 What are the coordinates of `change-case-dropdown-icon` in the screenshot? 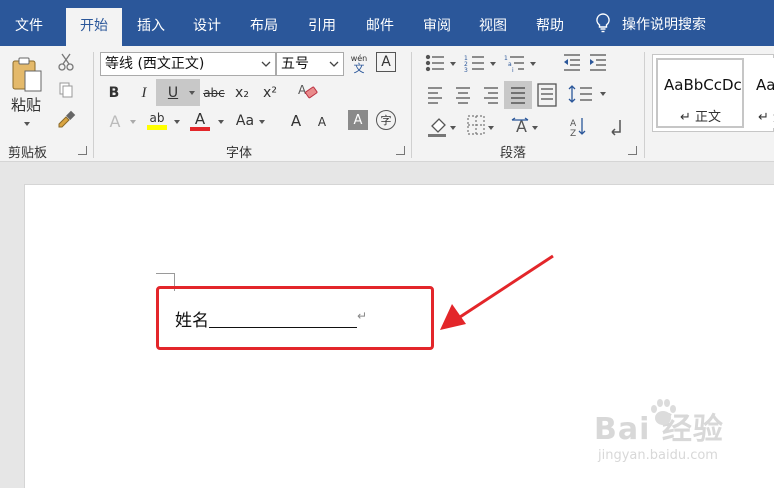 It's located at (262, 122).